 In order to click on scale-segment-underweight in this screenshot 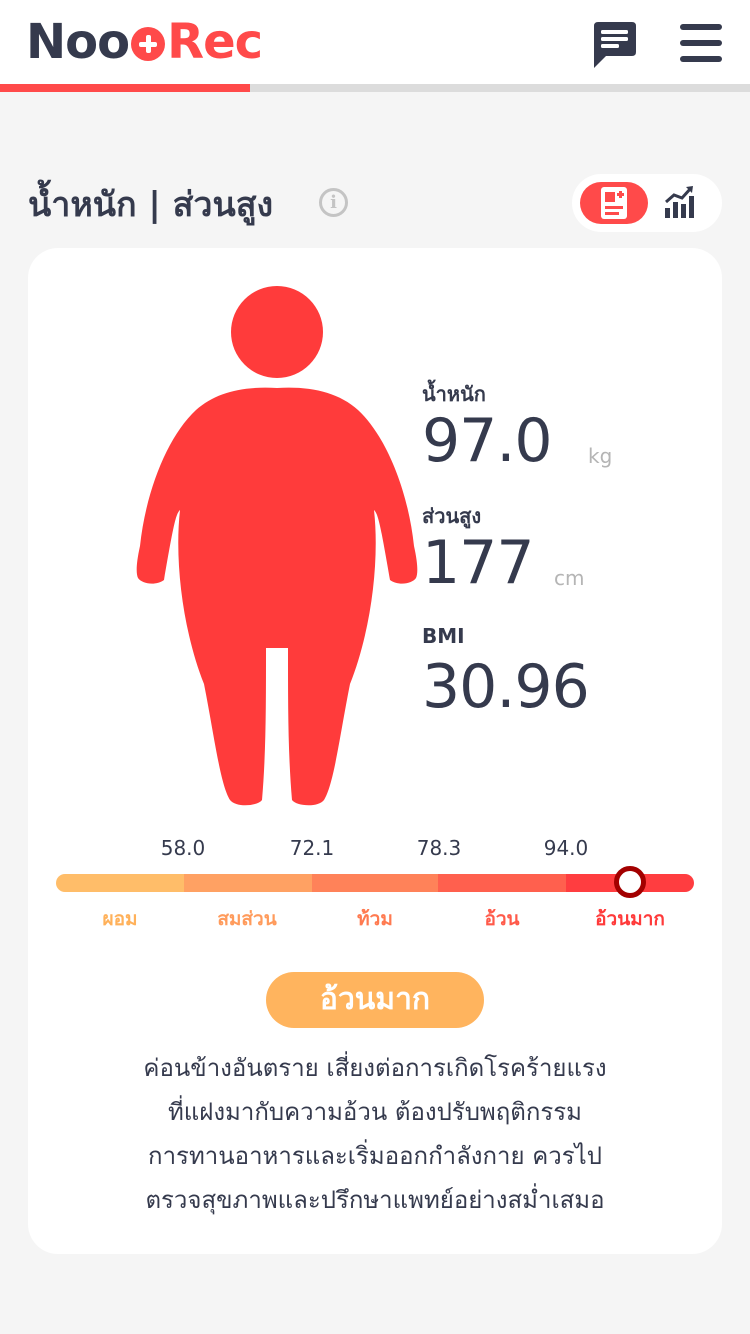, I will do `click(120, 883)`.